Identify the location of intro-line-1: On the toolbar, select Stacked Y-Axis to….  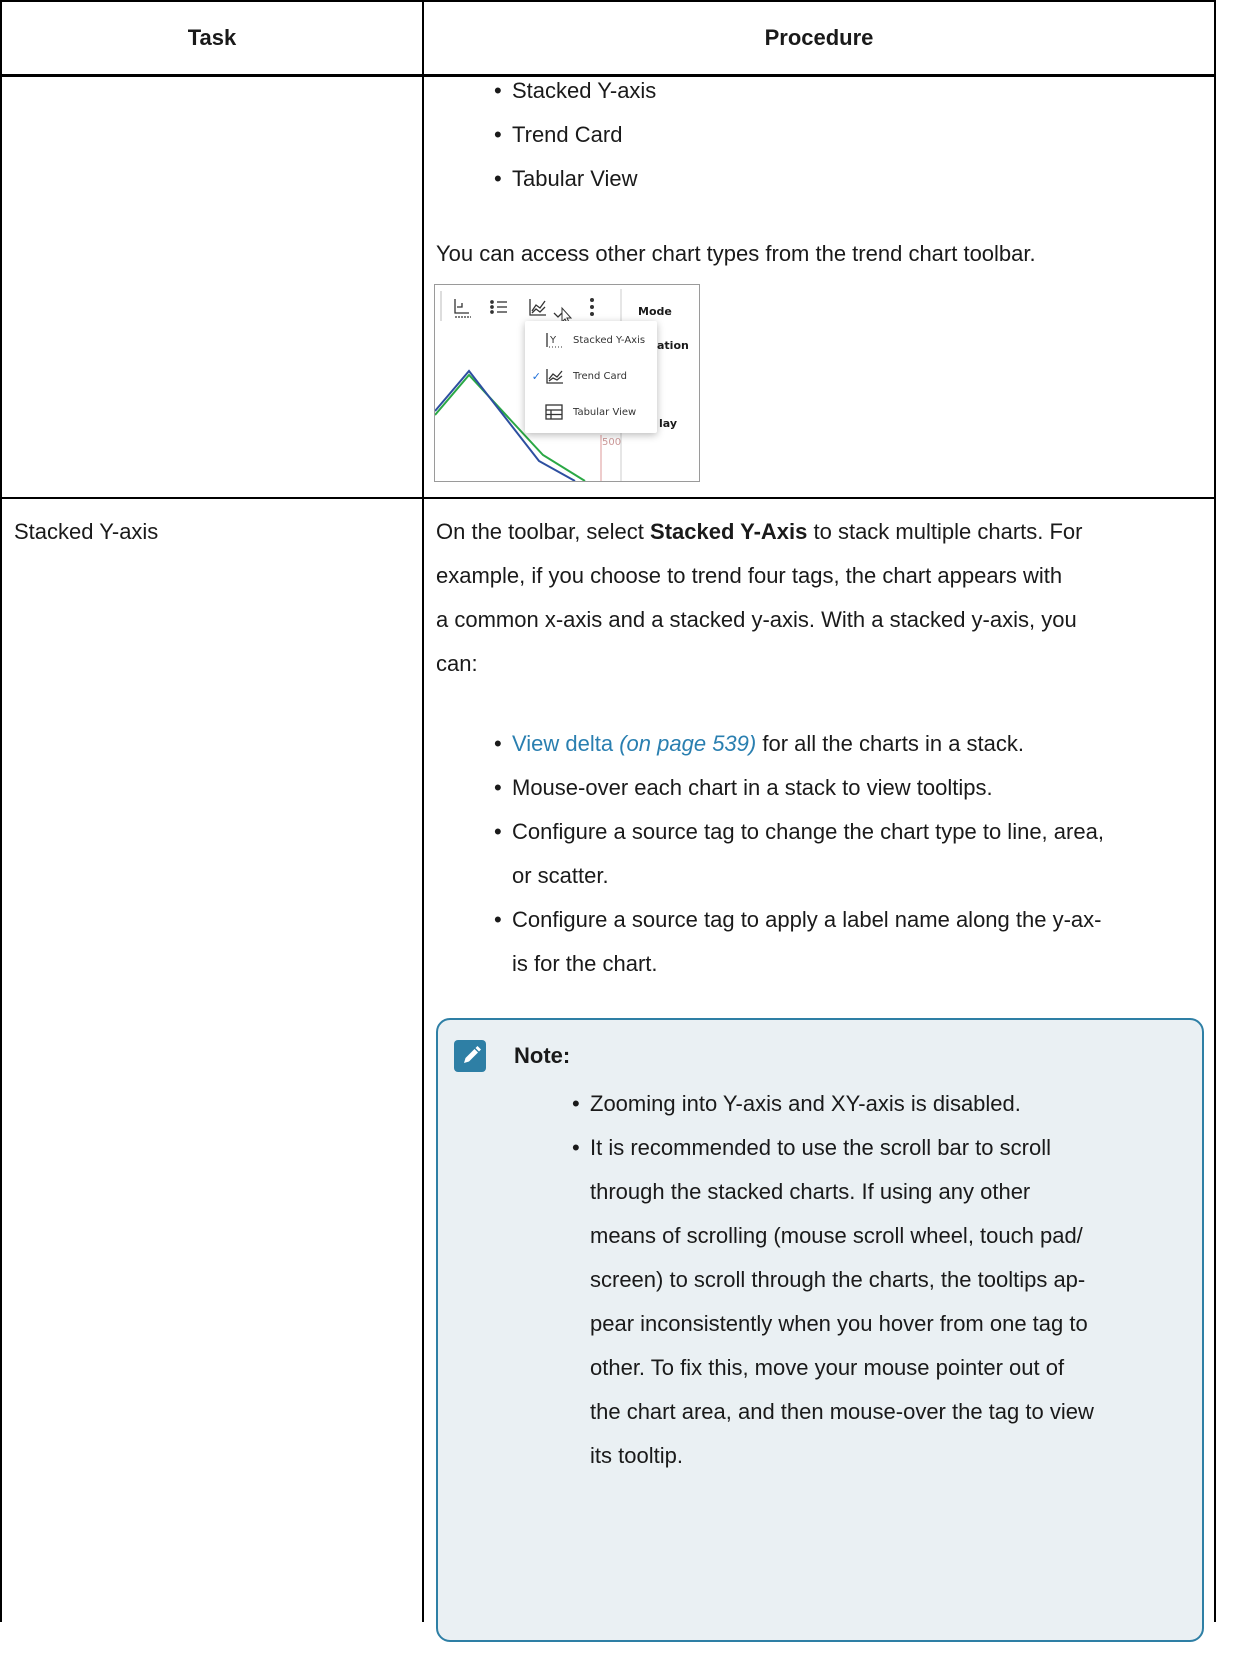
(759, 531).